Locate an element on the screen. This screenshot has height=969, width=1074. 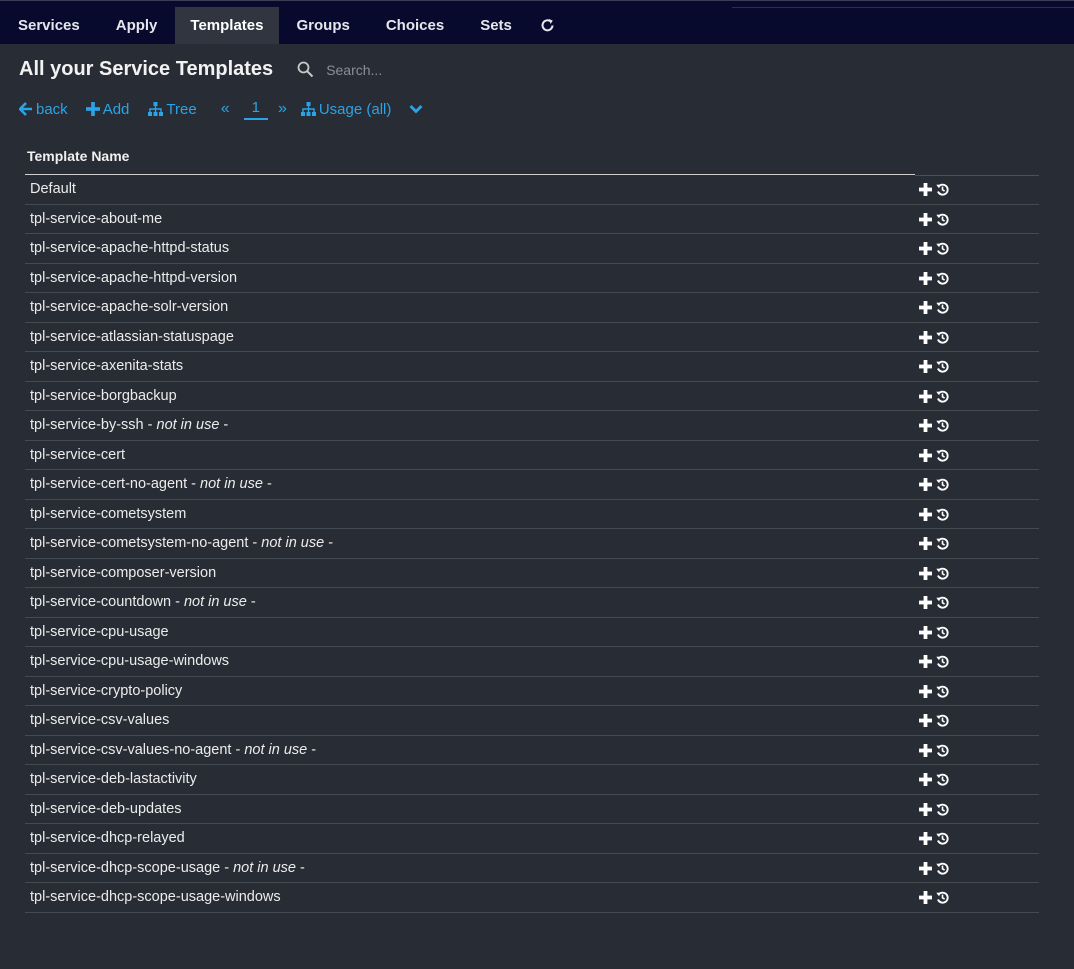
back-button: back is located at coordinates (43, 109).